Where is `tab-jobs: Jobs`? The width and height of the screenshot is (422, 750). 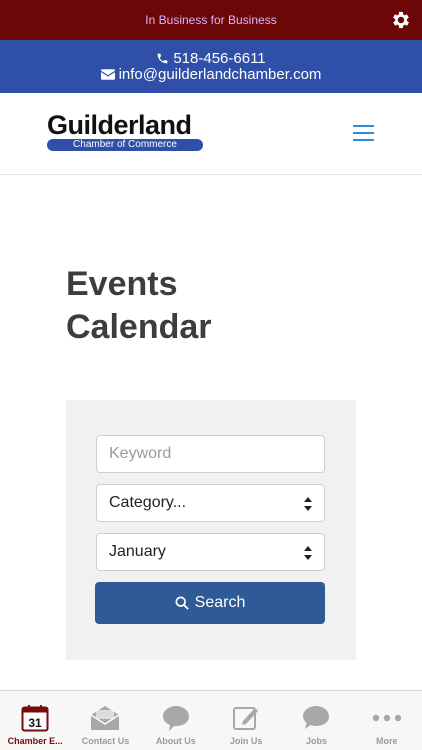 tab-jobs: Jobs is located at coordinates (316, 720).